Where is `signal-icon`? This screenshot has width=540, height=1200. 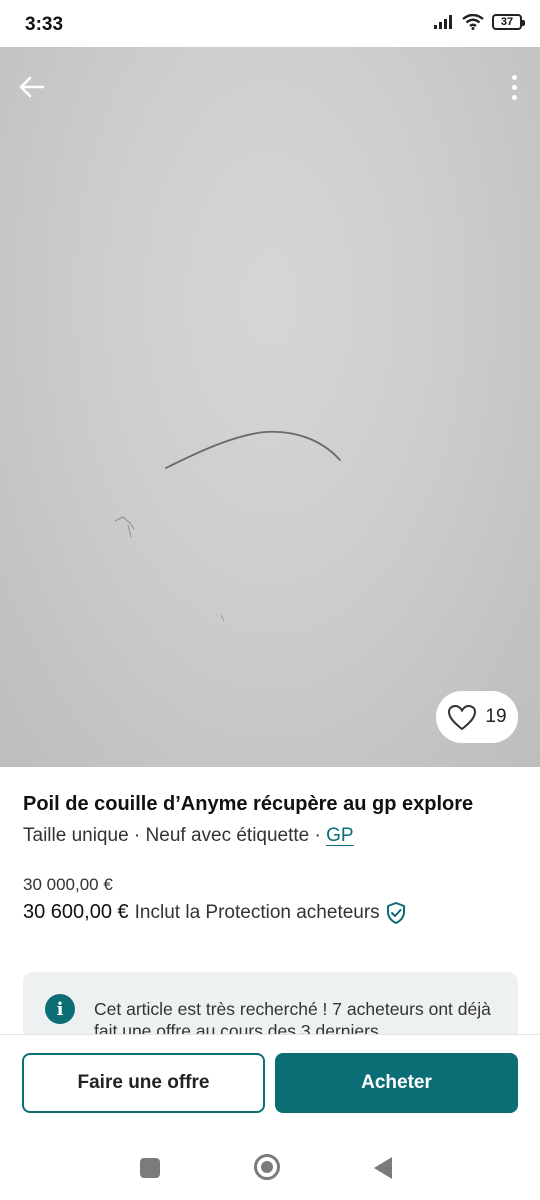 signal-icon is located at coordinates (443, 22).